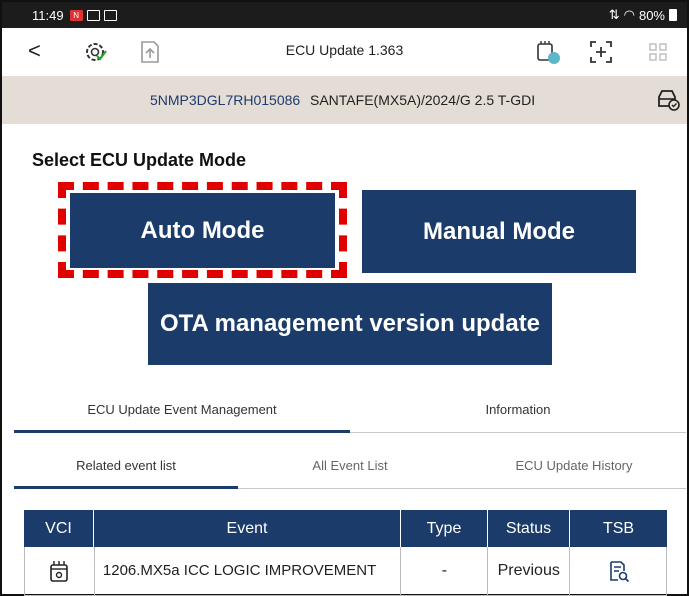  What do you see at coordinates (350, 324) in the screenshot?
I see `ota-update-button: OTA management version update` at bounding box center [350, 324].